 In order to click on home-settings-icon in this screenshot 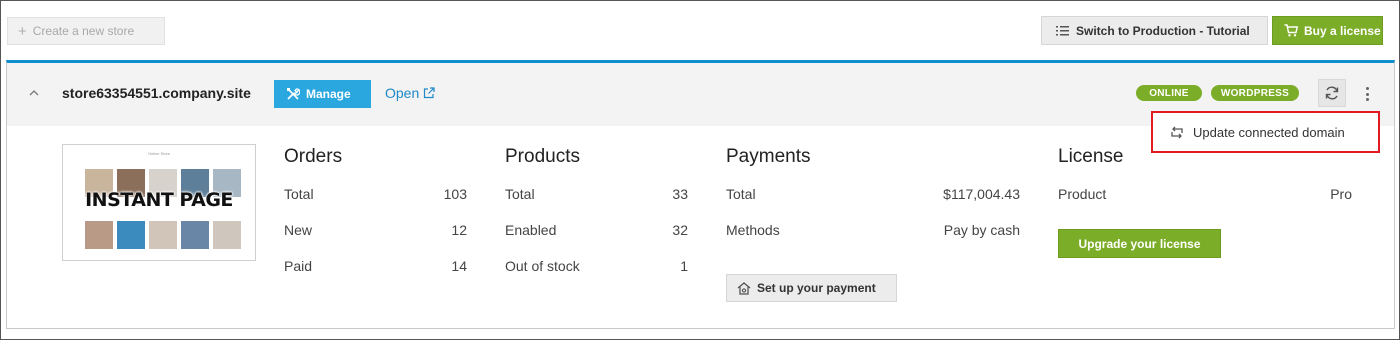, I will do `click(744, 288)`.